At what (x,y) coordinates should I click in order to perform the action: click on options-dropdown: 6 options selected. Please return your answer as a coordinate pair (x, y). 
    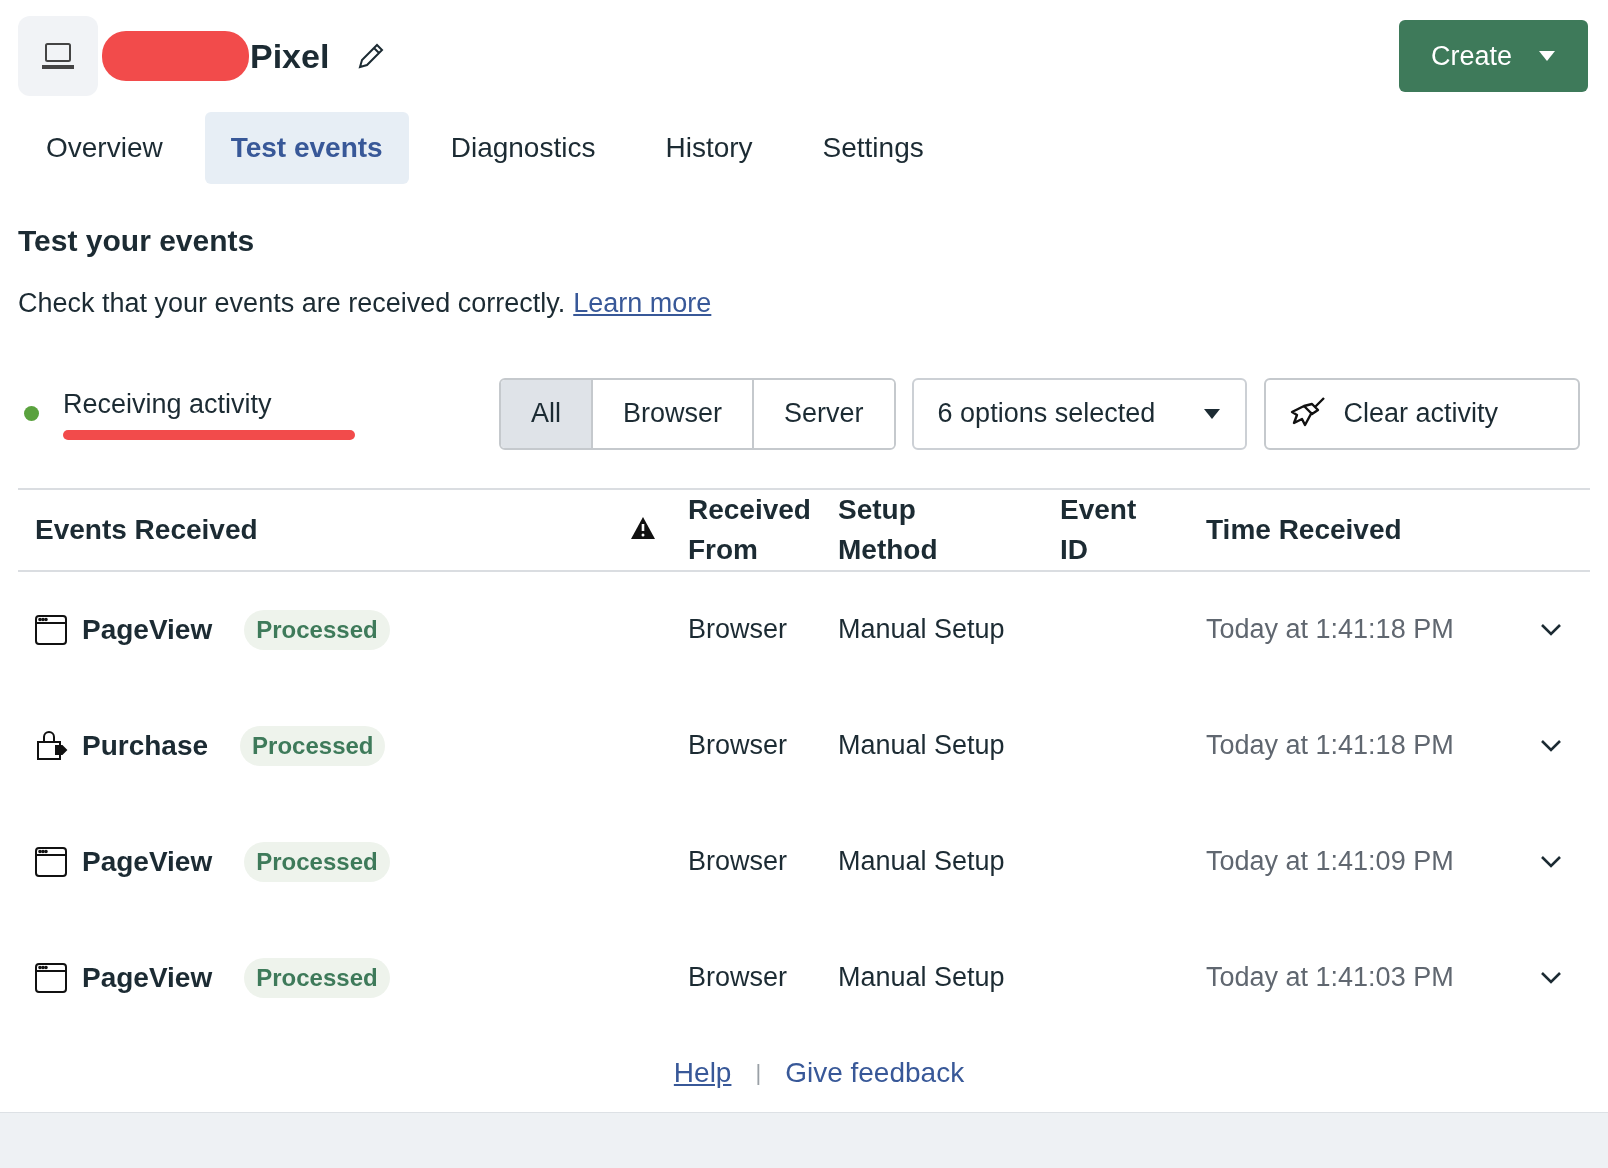
    Looking at the image, I should click on (1079, 413).